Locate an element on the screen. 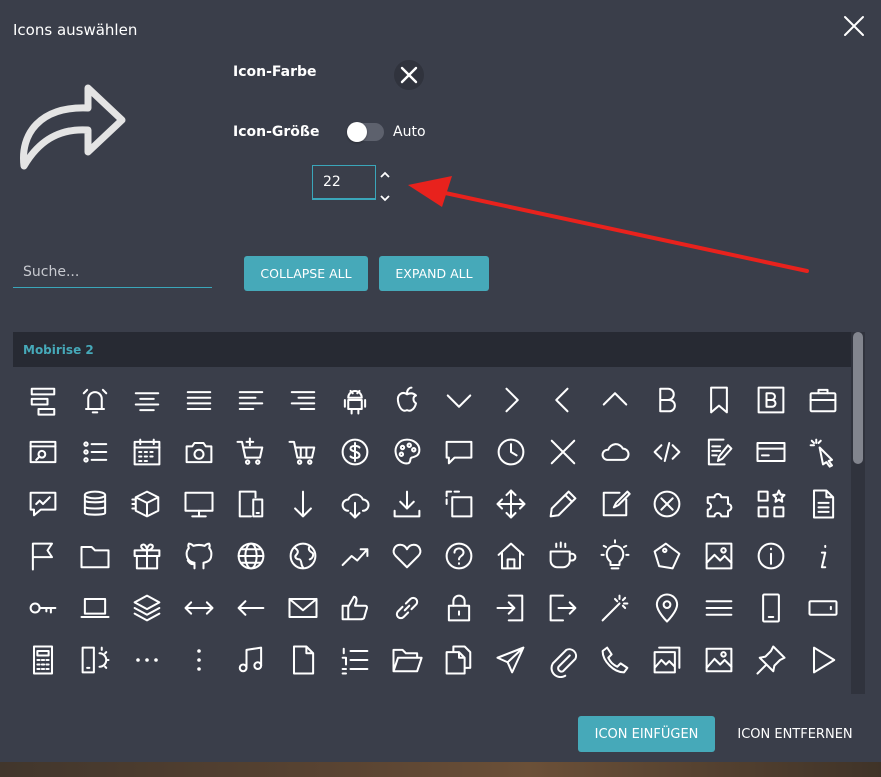  clear-color-button is located at coordinates (409, 75).